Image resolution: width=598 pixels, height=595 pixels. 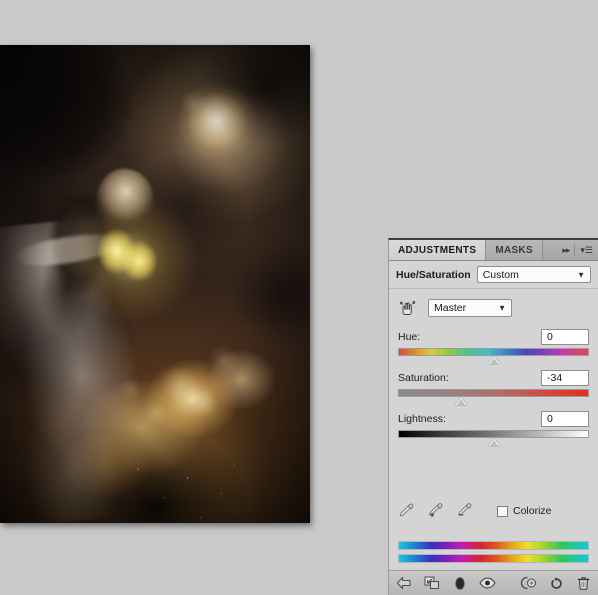 What do you see at coordinates (493, 347) in the screenshot?
I see `hue-slider-group: Hue: 0` at bounding box center [493, 347].